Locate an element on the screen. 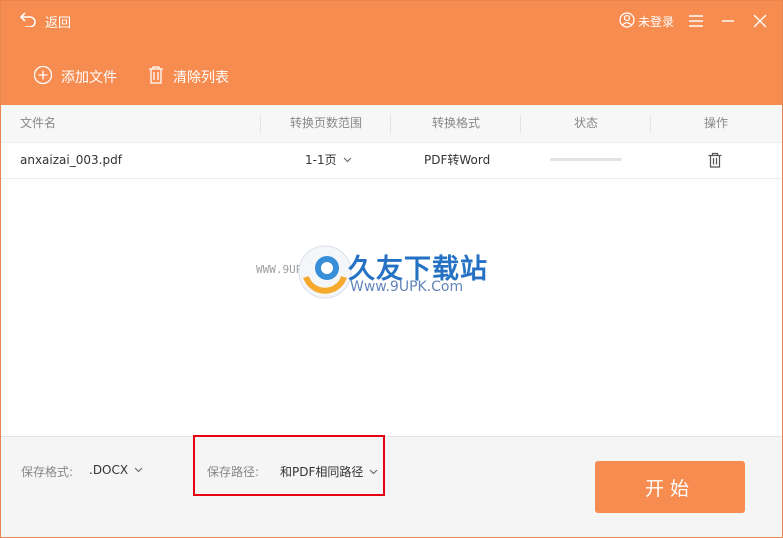 The height and width of the screenshot is (538, 783). column-filename: 文件名 is located at coordinates (38, 123).